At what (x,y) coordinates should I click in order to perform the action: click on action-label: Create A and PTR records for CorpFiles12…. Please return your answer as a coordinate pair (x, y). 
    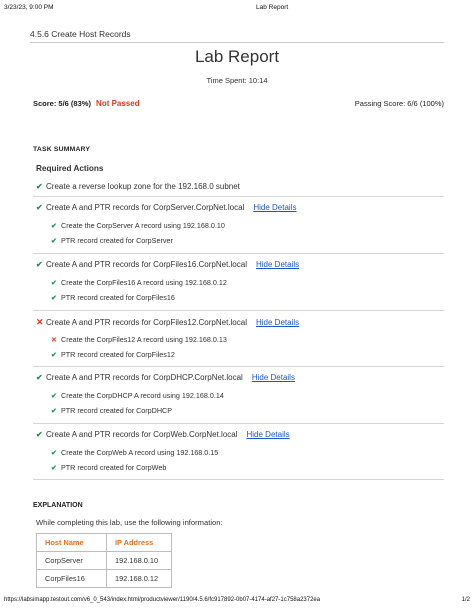
    Looking at the image, I should click on (146, 322).